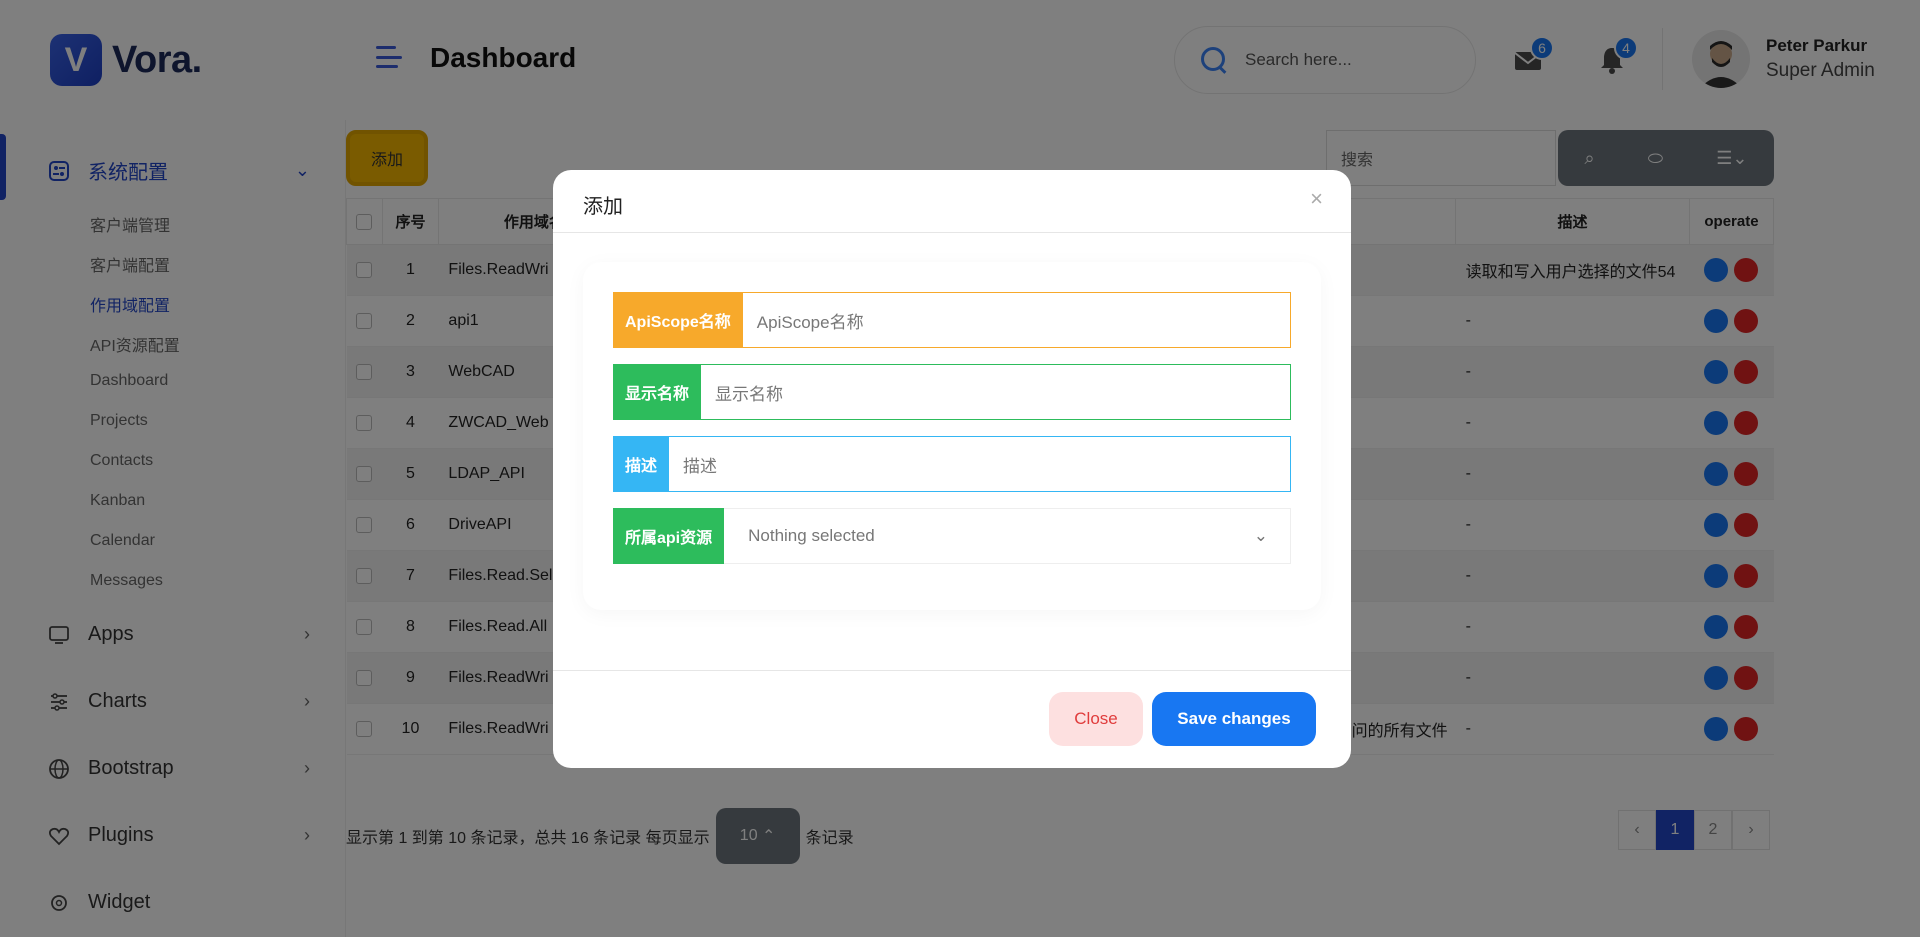  I want to click on field-label: 描述, so click(641, 464).